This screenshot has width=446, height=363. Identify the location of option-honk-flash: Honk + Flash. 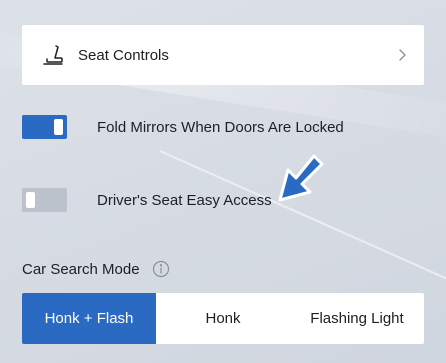
(89, 318).